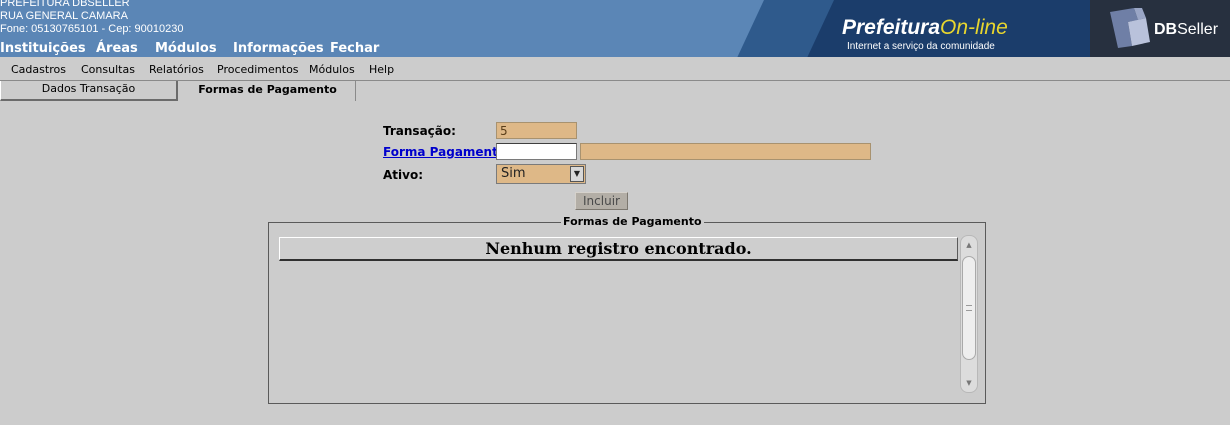  I want to click on menu-modulos: Módulos, so click(332, 69).